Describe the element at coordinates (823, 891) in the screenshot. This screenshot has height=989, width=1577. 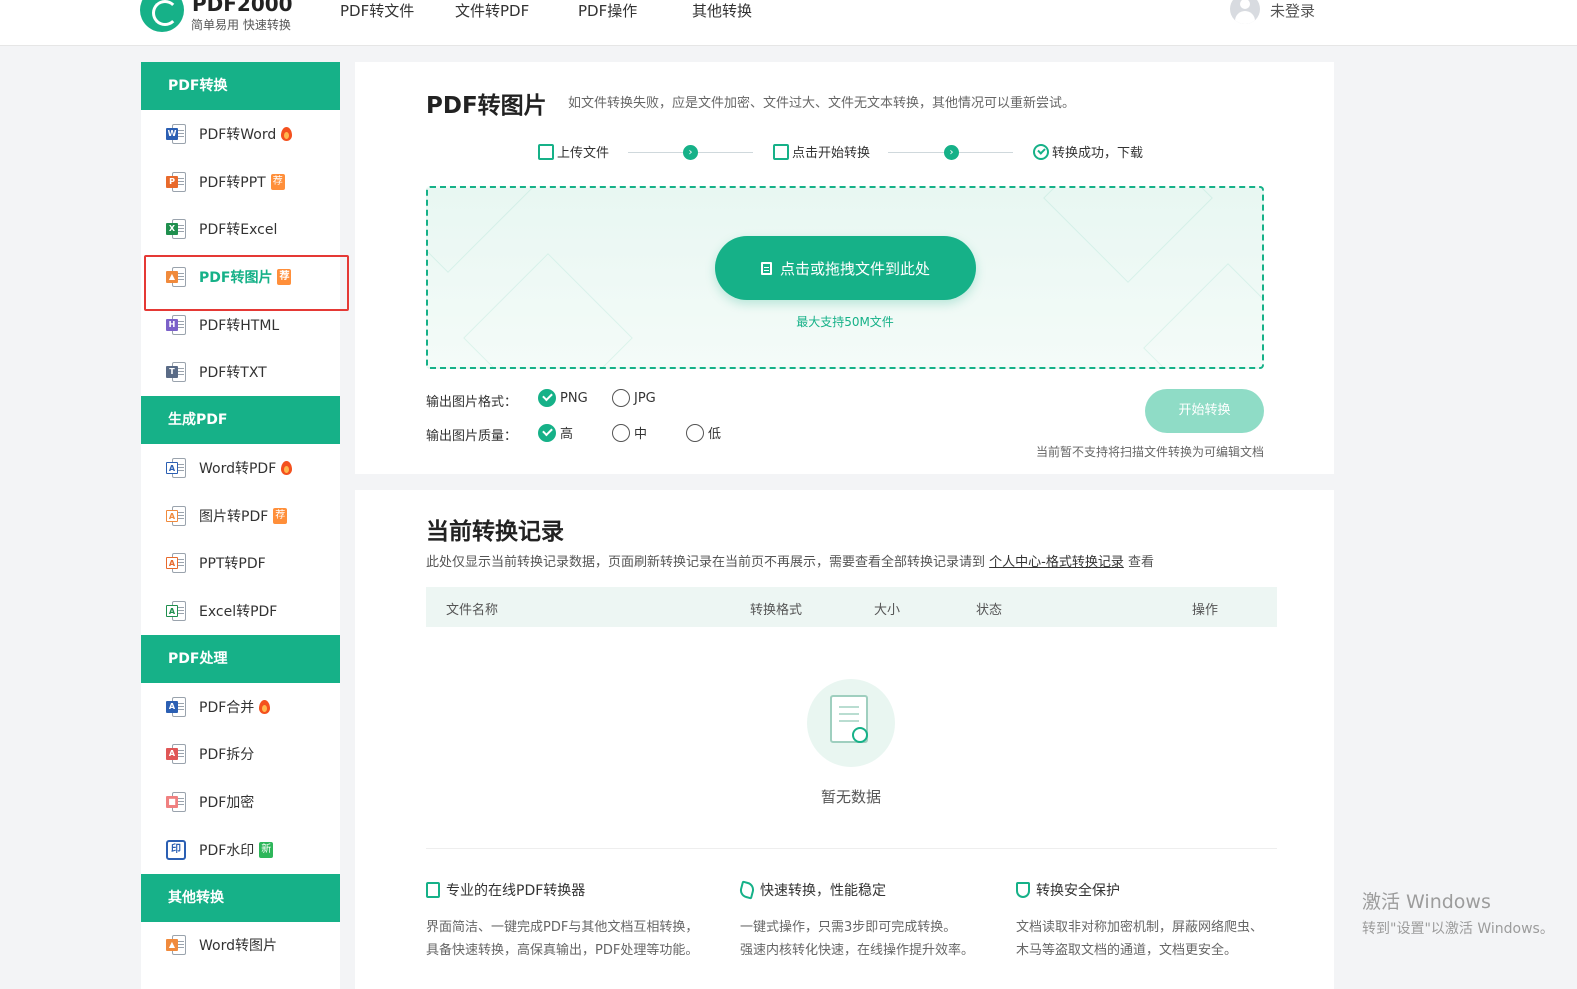
I see `feature-title: 快速转换，性能稳定` at that location.